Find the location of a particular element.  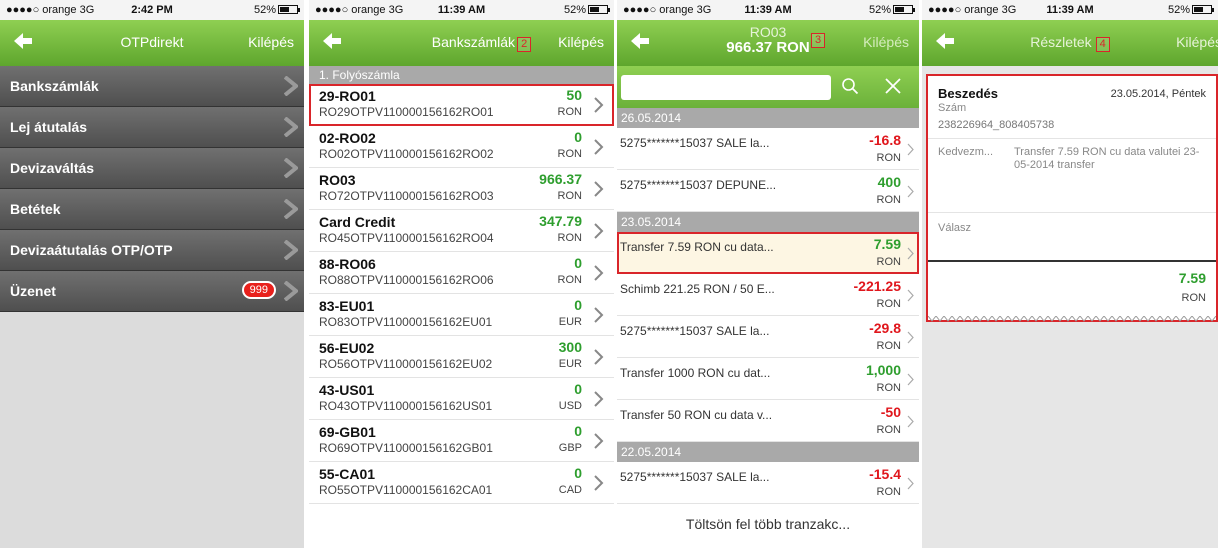

transaction-row: Schimb 221.25 RON / 50 E... -221.25 RON is located at coordinates (768, 295).